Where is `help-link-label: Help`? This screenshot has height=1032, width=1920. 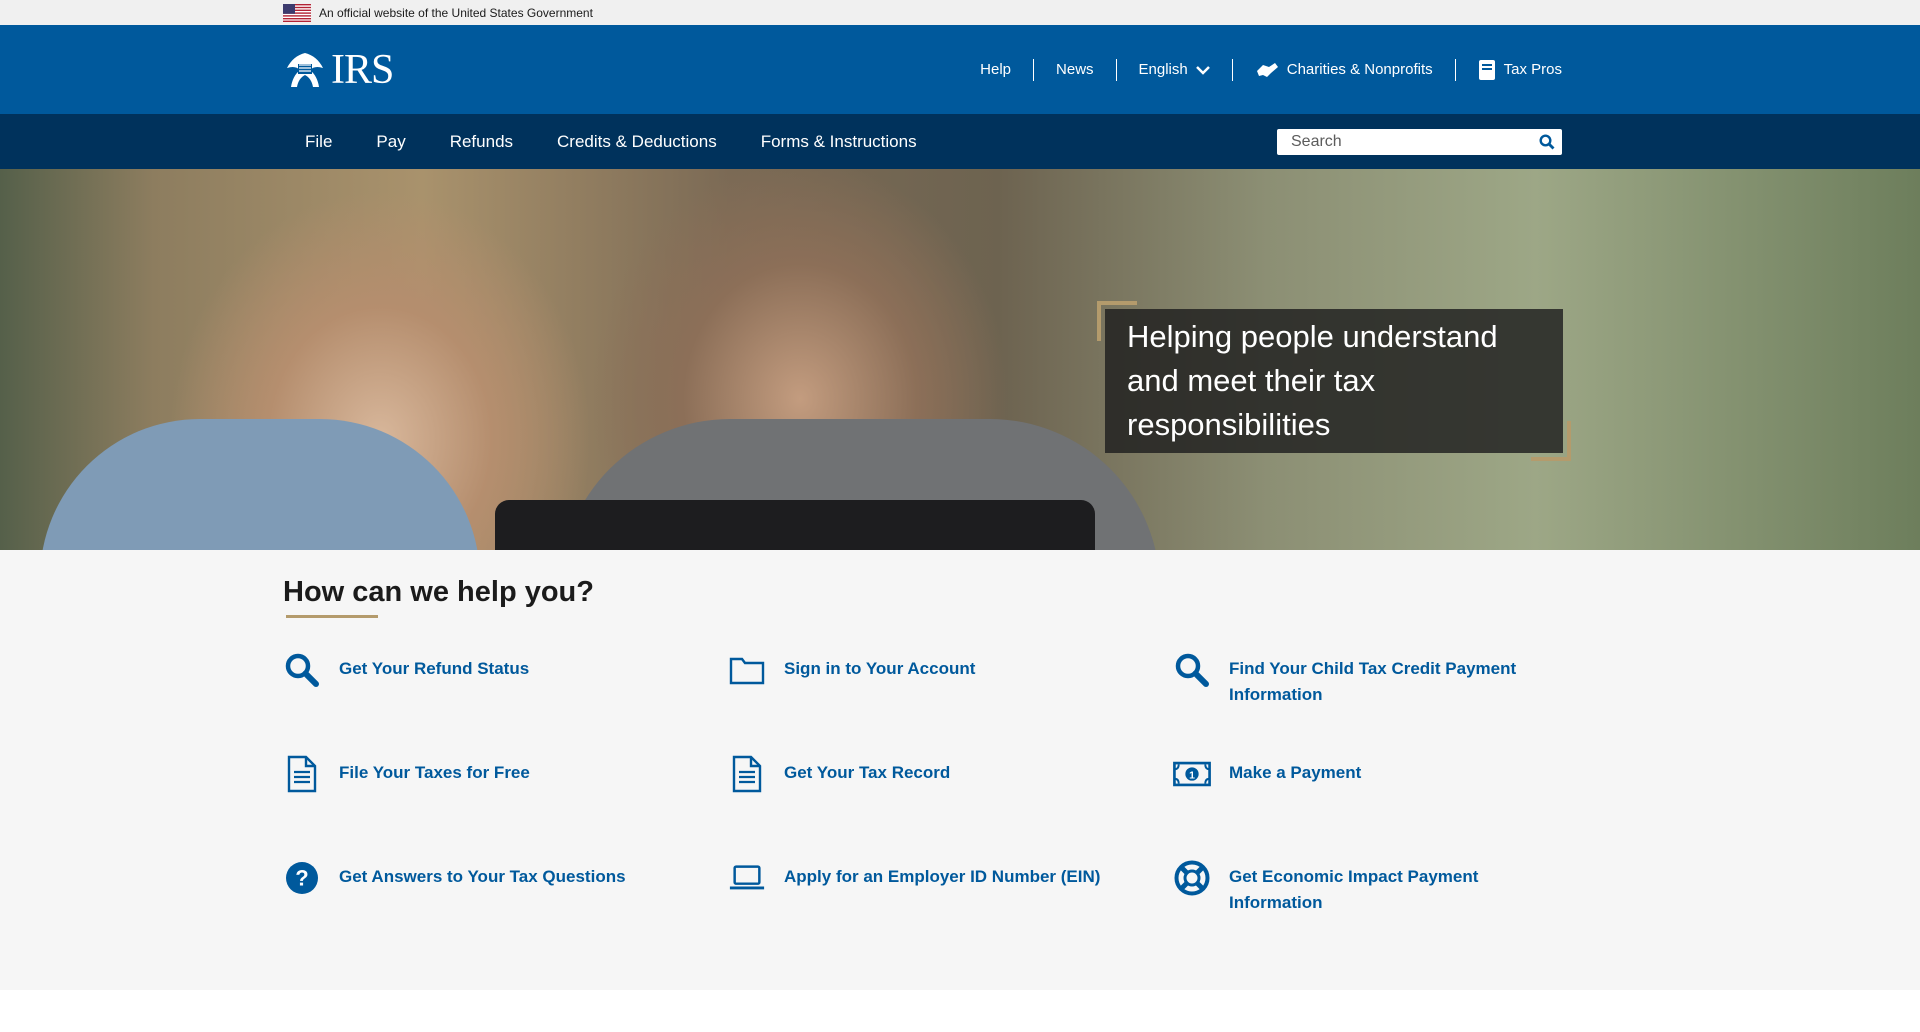 help-link-label: Help is located at coordinates (996, 69).